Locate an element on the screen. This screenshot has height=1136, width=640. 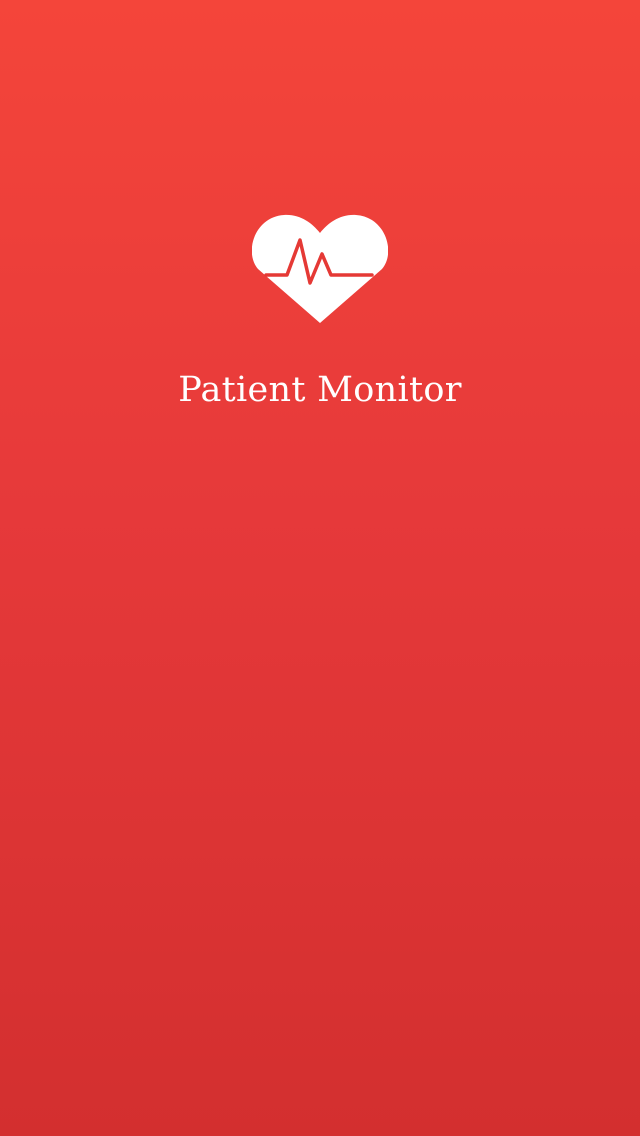
app-title: Patient Monitor is located at coordinates (320, 390).